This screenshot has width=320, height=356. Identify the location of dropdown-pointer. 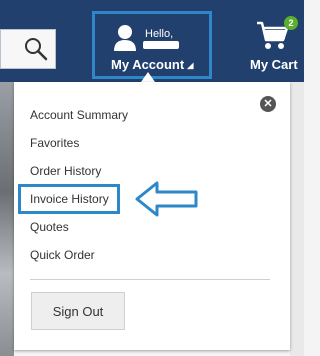
(148, 77).